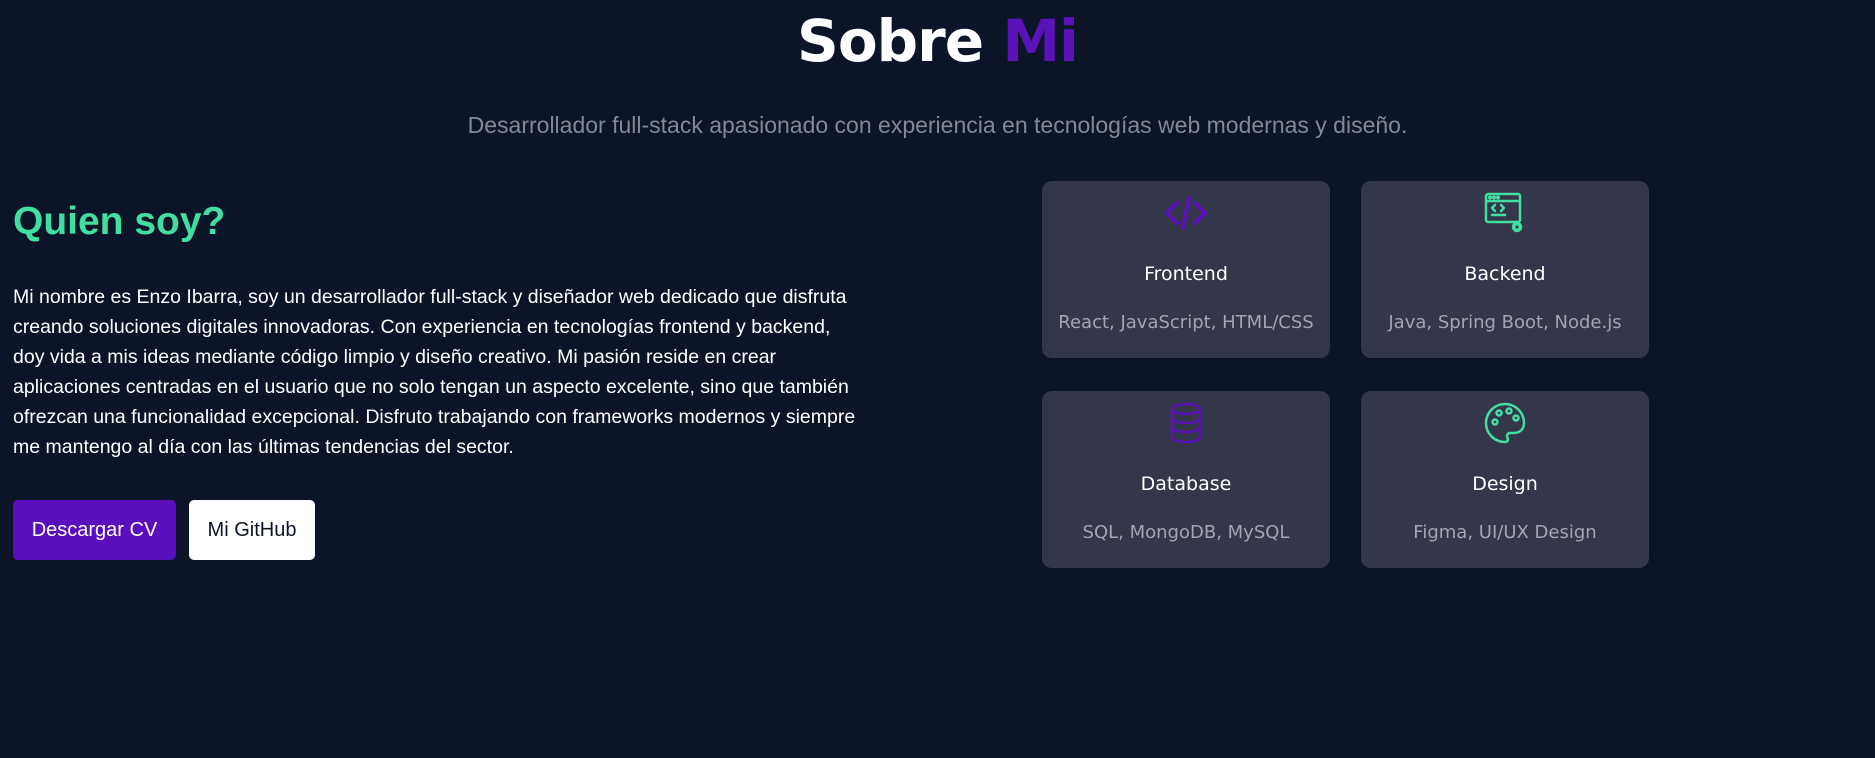  Describe the element at coordinates (1186, 484) in the screenshot. I see `skill-title: Database` at that location.